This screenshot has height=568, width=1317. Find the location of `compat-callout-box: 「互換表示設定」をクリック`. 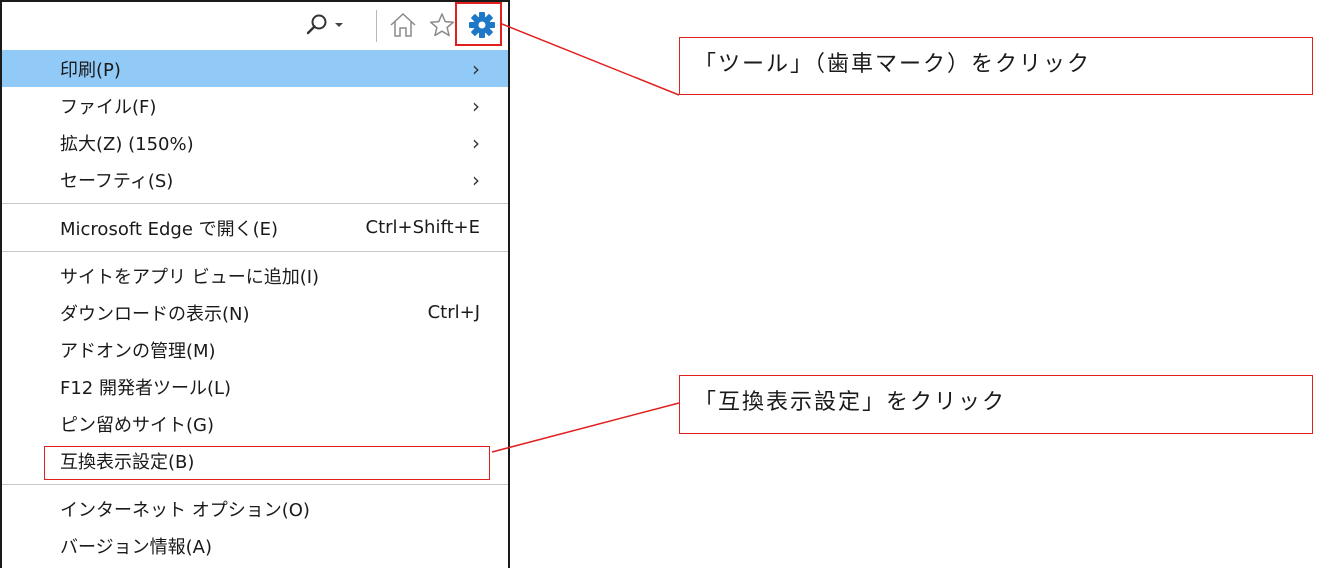

compat-callout-box: 「互換表示設定」をクリック is located at coordinates (996, 404).